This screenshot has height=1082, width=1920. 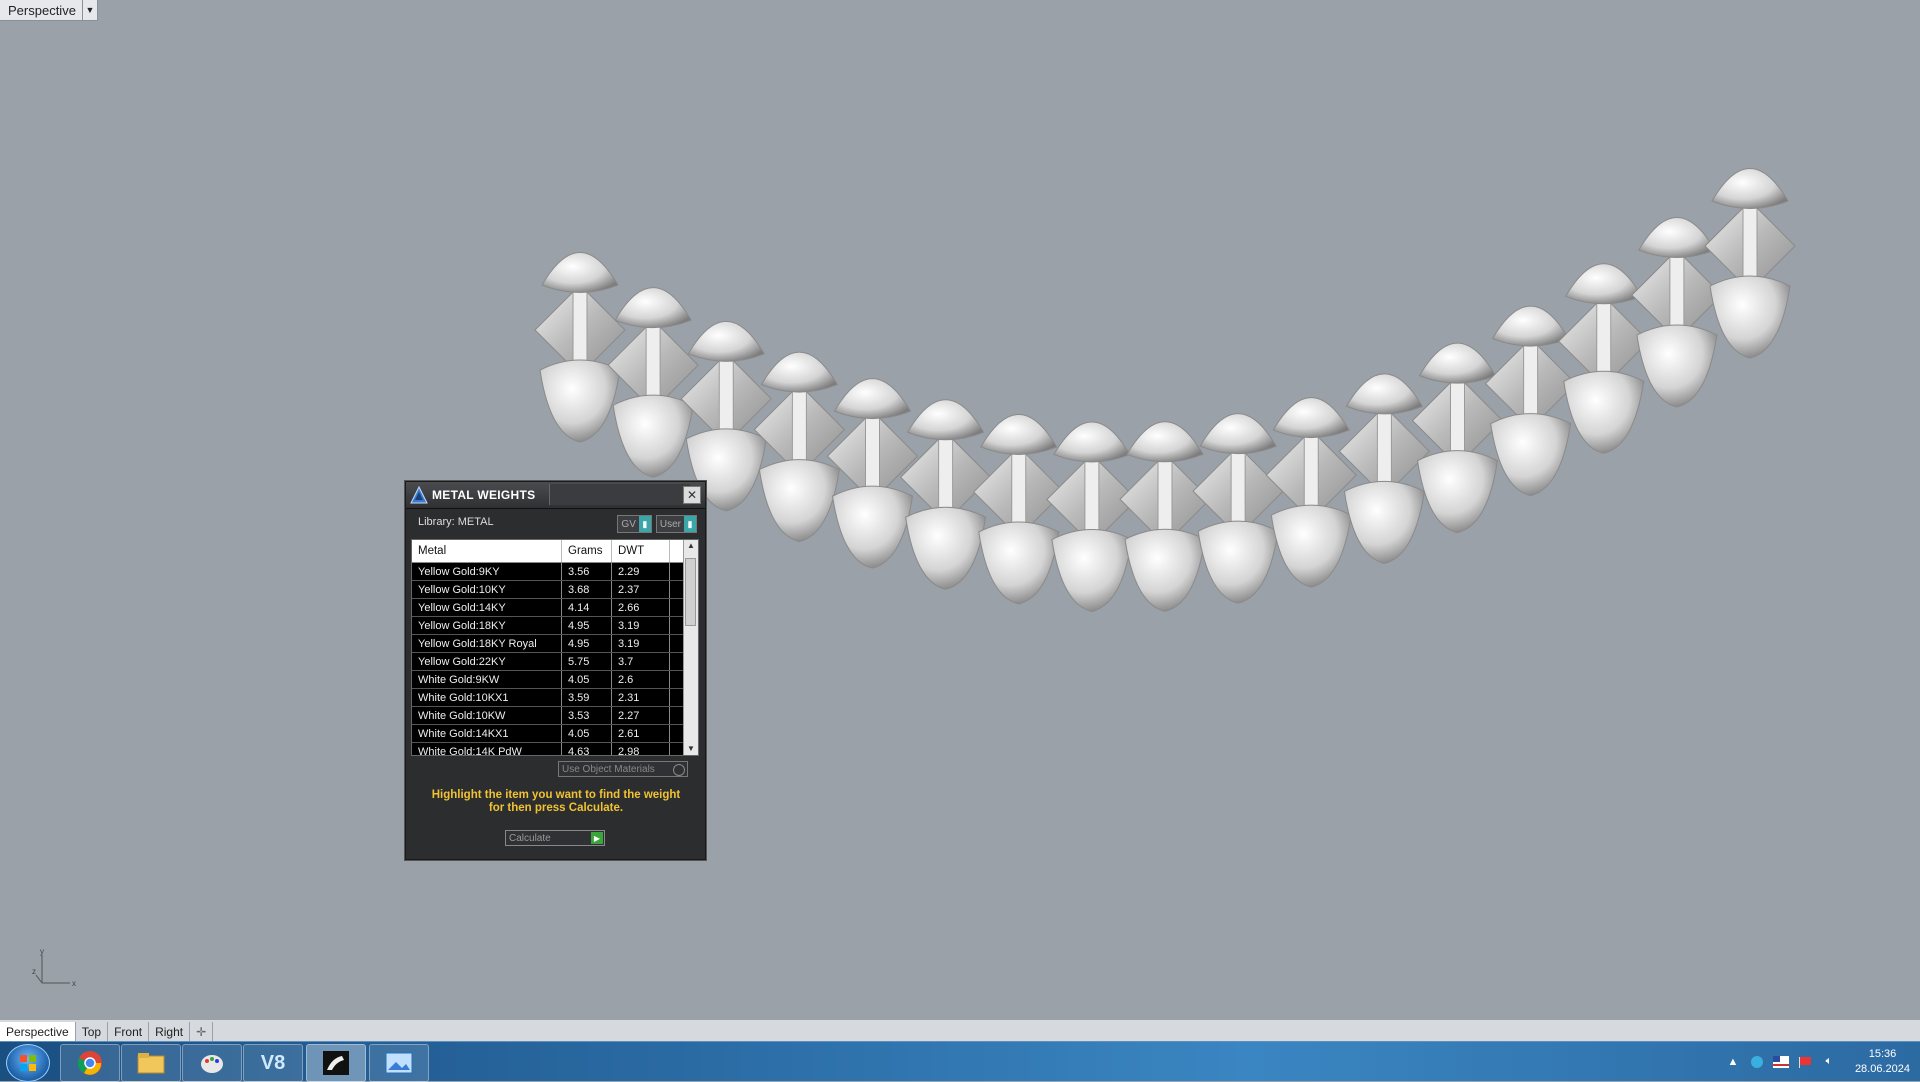 What do you see at coordinates (641, 625) in the screenshot?
I see `cell-dwt: 3.19` at bounding box center [641, 625].